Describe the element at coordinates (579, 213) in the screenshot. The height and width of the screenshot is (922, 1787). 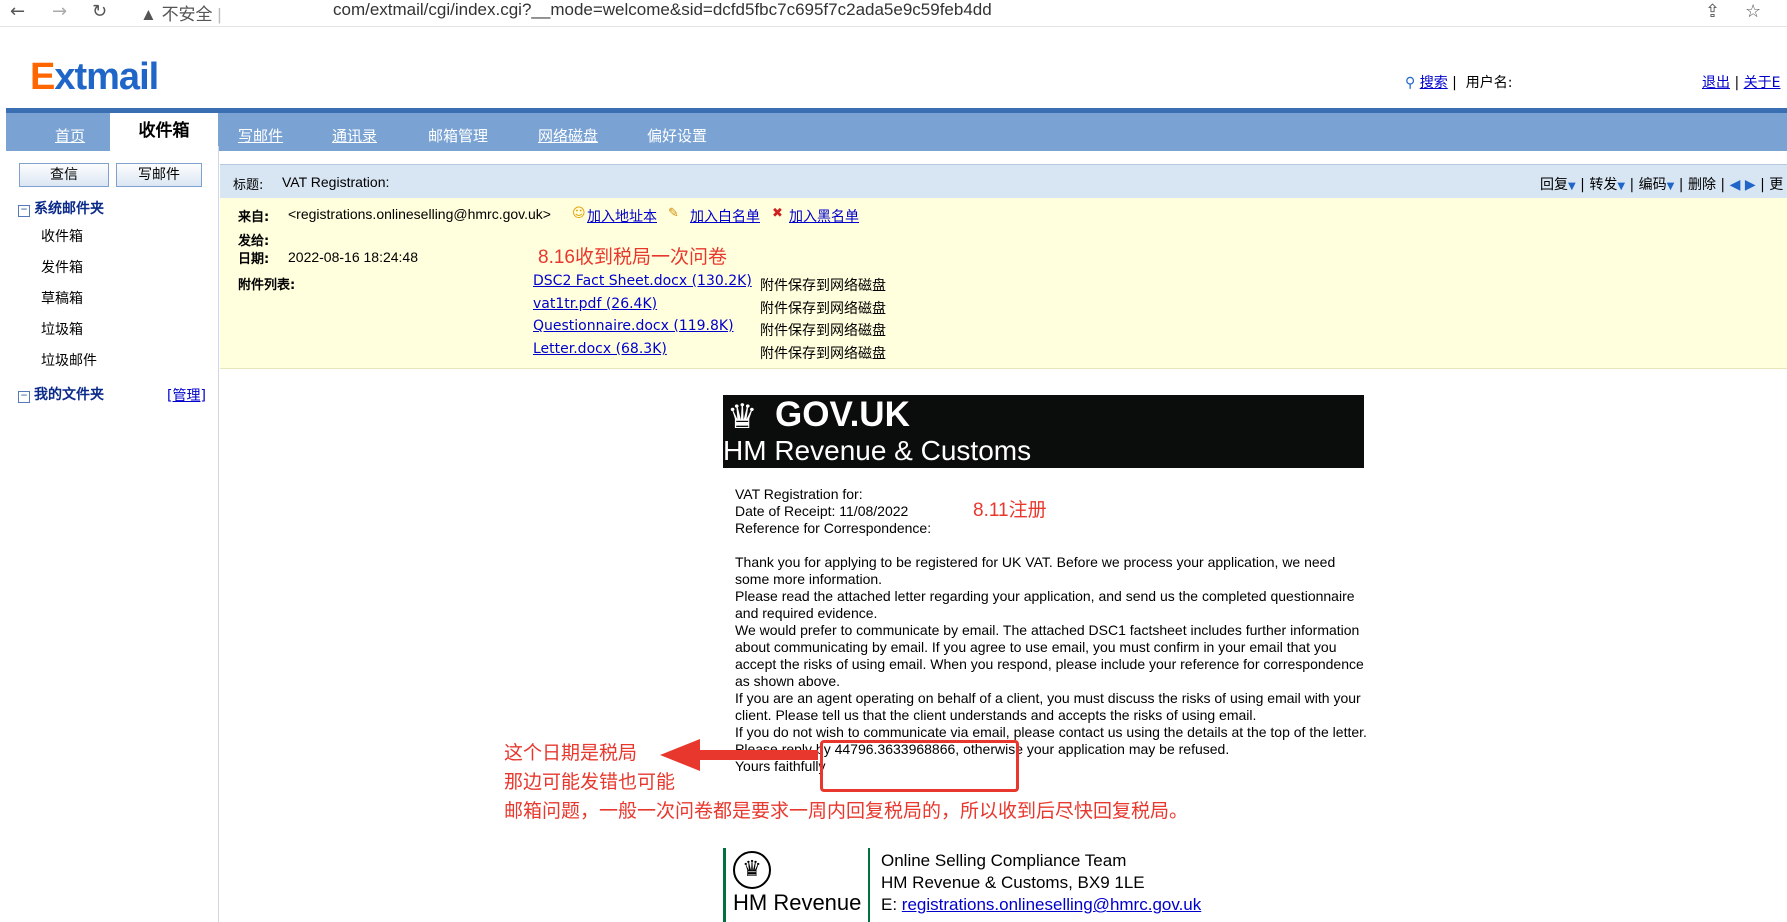
I see `contact-icon: ☺` at that location.